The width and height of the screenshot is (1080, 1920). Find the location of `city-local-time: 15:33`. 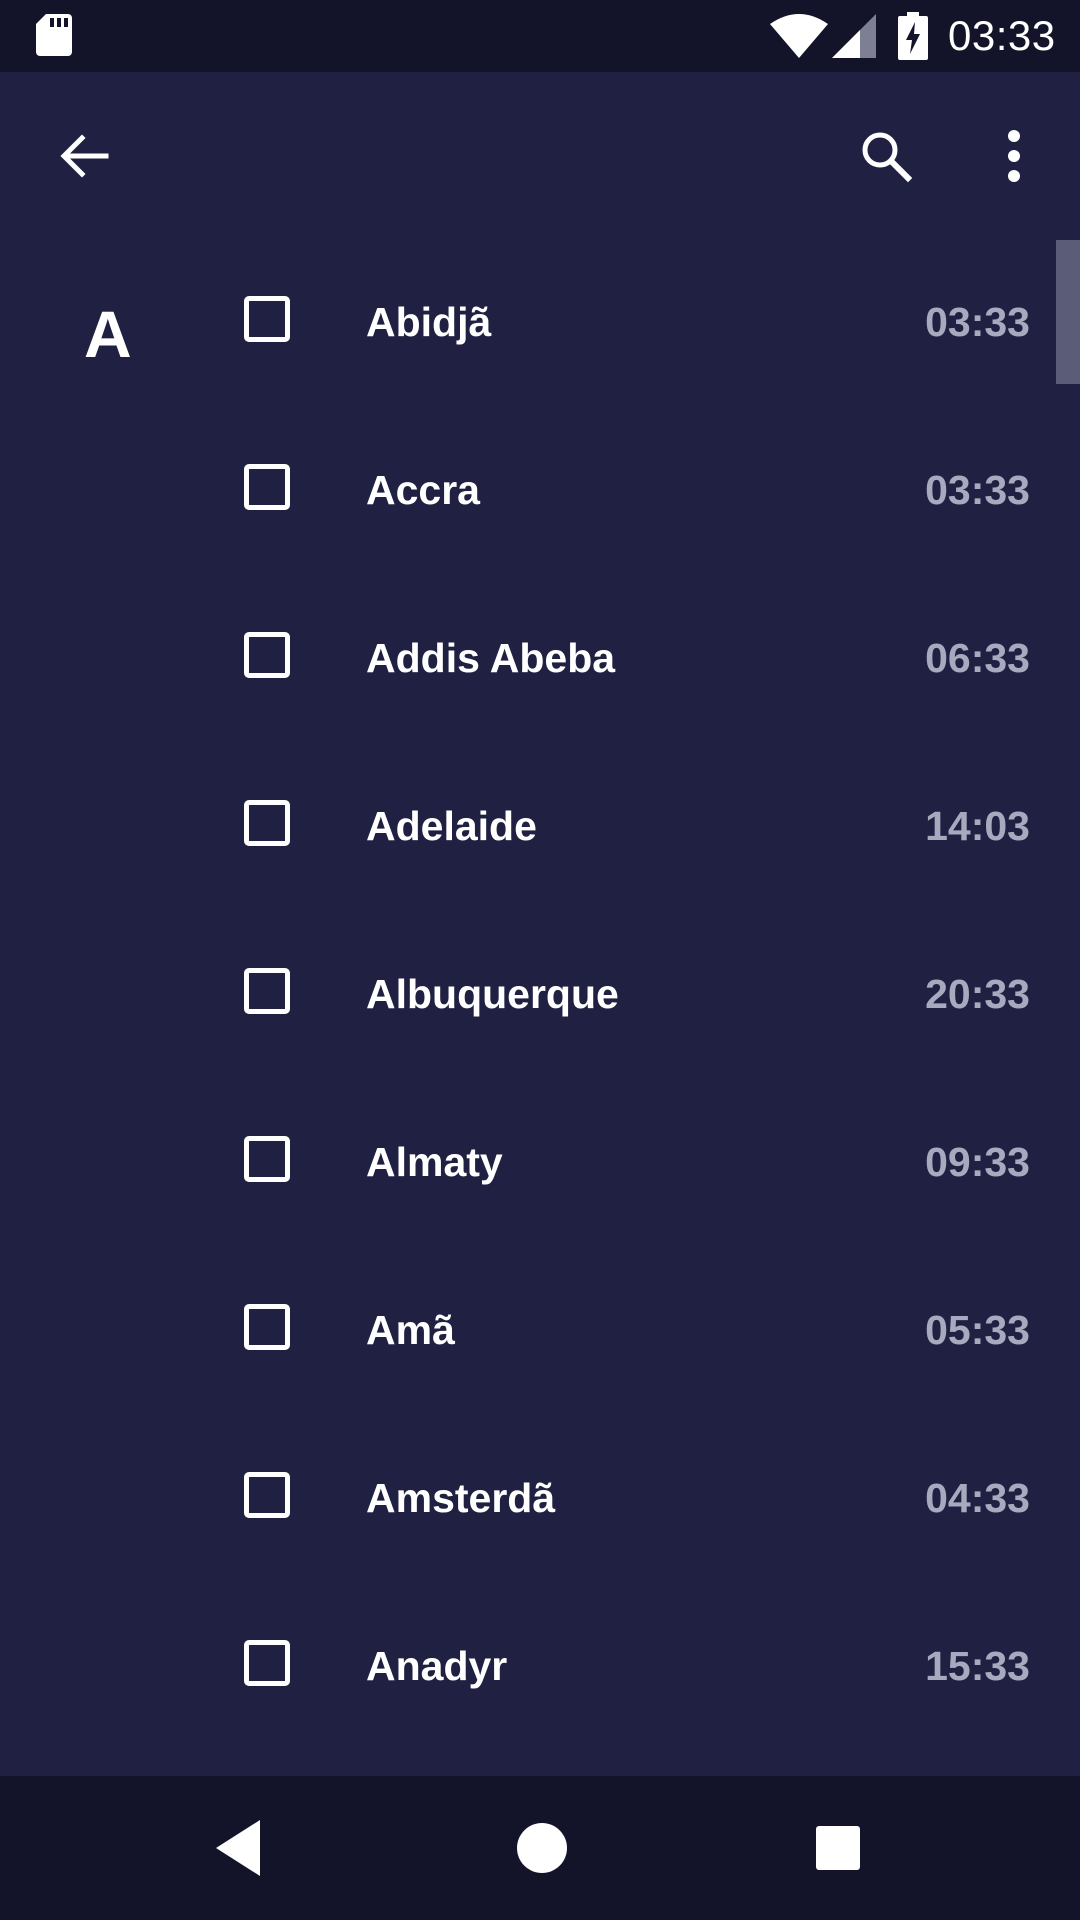

city-local-time: 15:33 is located at coordinates (977, 1666).